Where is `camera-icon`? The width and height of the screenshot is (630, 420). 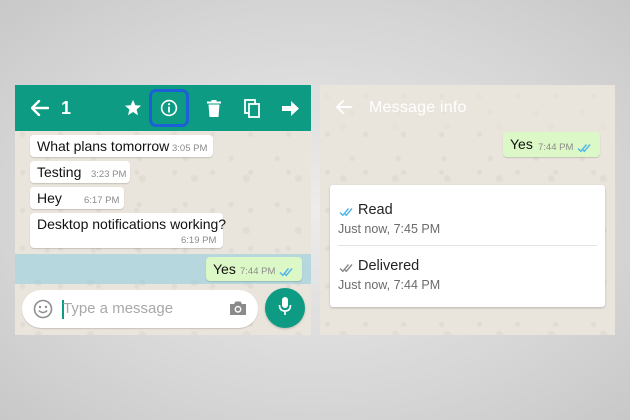
camera-icon is located at coordinates (238, 310).